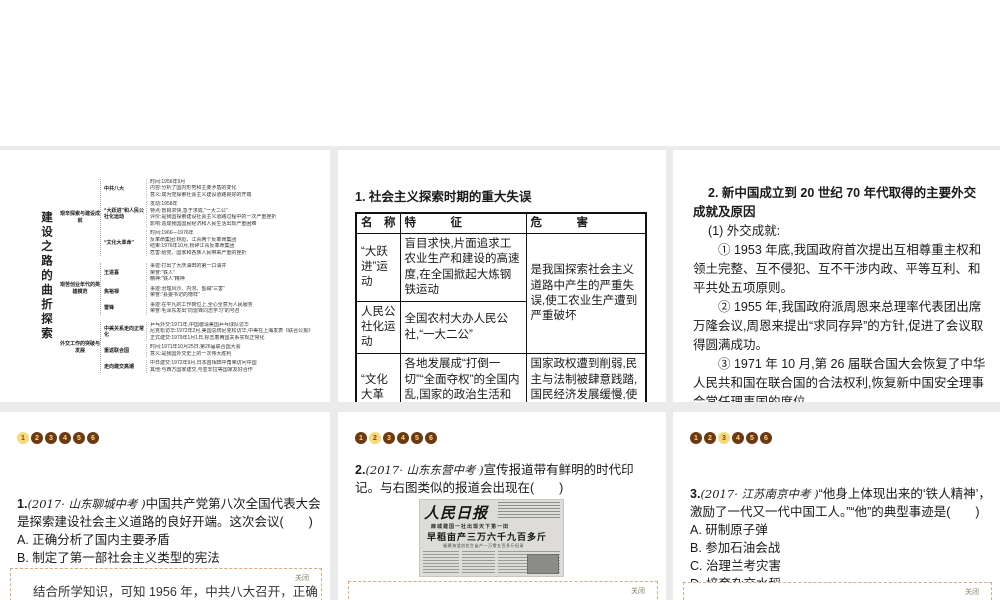 Image resolution: width=1000 pixels, height=600 pixels. Describe the element at coordinates (195, 311) in the screenshot. I see `mindmap-detail-line: 荣誉:毛泽东发出“向雷锋同志学习”的号召` at that location.